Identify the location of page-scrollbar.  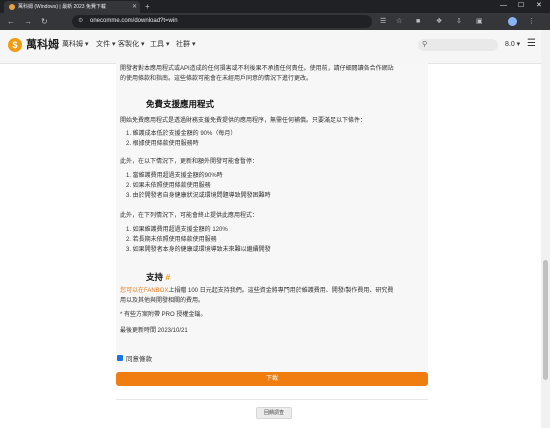
(545, 229).